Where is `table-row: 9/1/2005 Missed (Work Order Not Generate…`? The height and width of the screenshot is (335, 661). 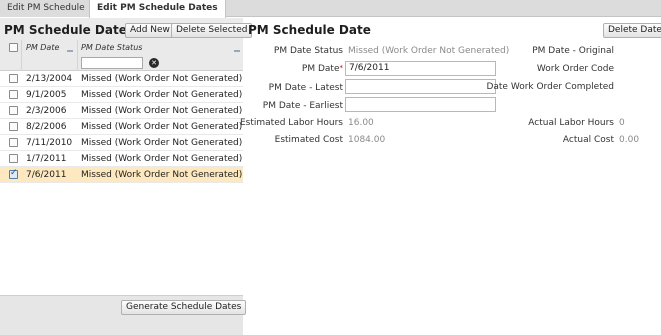 table-row: 9/1/2005 Missed (Work Order Not Generate… is located at coordinates (121, 95).